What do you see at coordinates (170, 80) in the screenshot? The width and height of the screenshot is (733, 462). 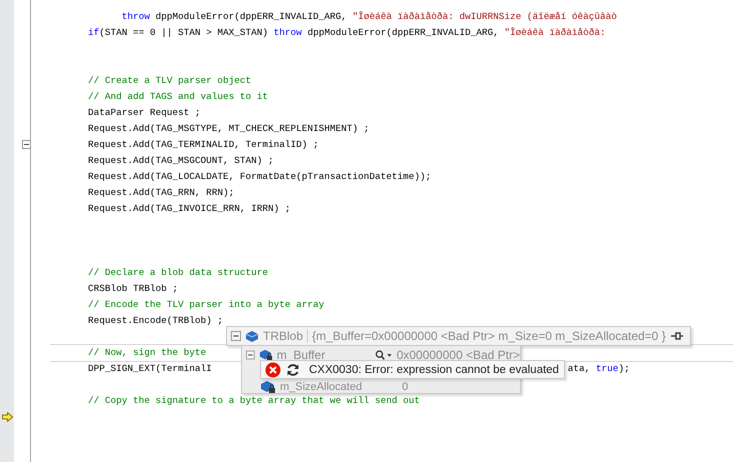 I see `code-text: // Create a TLV parser object` at bounding box center [170, 80].